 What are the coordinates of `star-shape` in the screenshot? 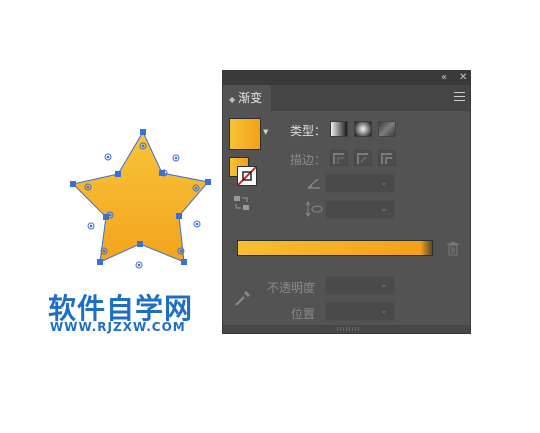 It's located at (145, 200).